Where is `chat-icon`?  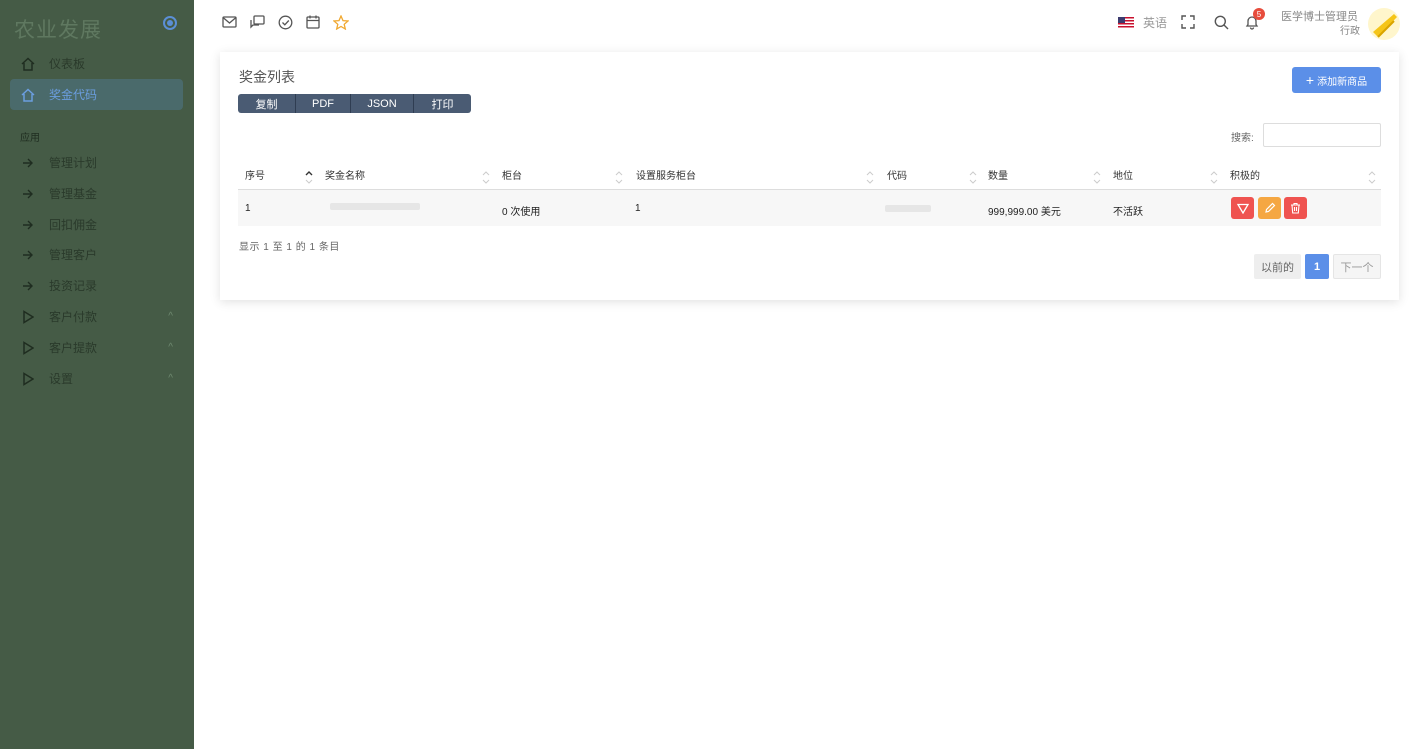
chat-icon is located at coordinates (257, 22).